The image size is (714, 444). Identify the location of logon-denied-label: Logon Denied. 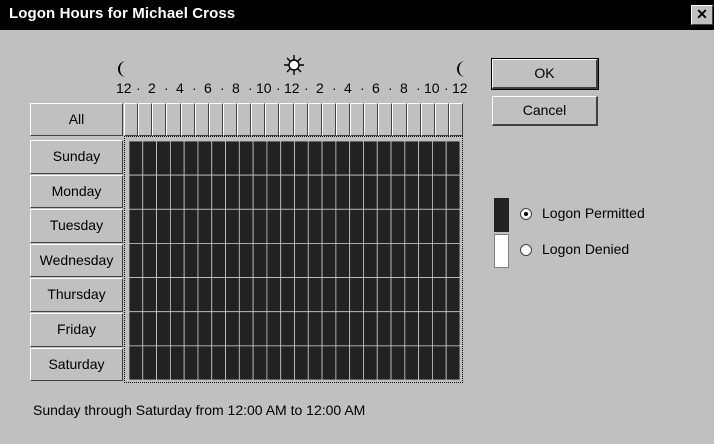
(585, 249).